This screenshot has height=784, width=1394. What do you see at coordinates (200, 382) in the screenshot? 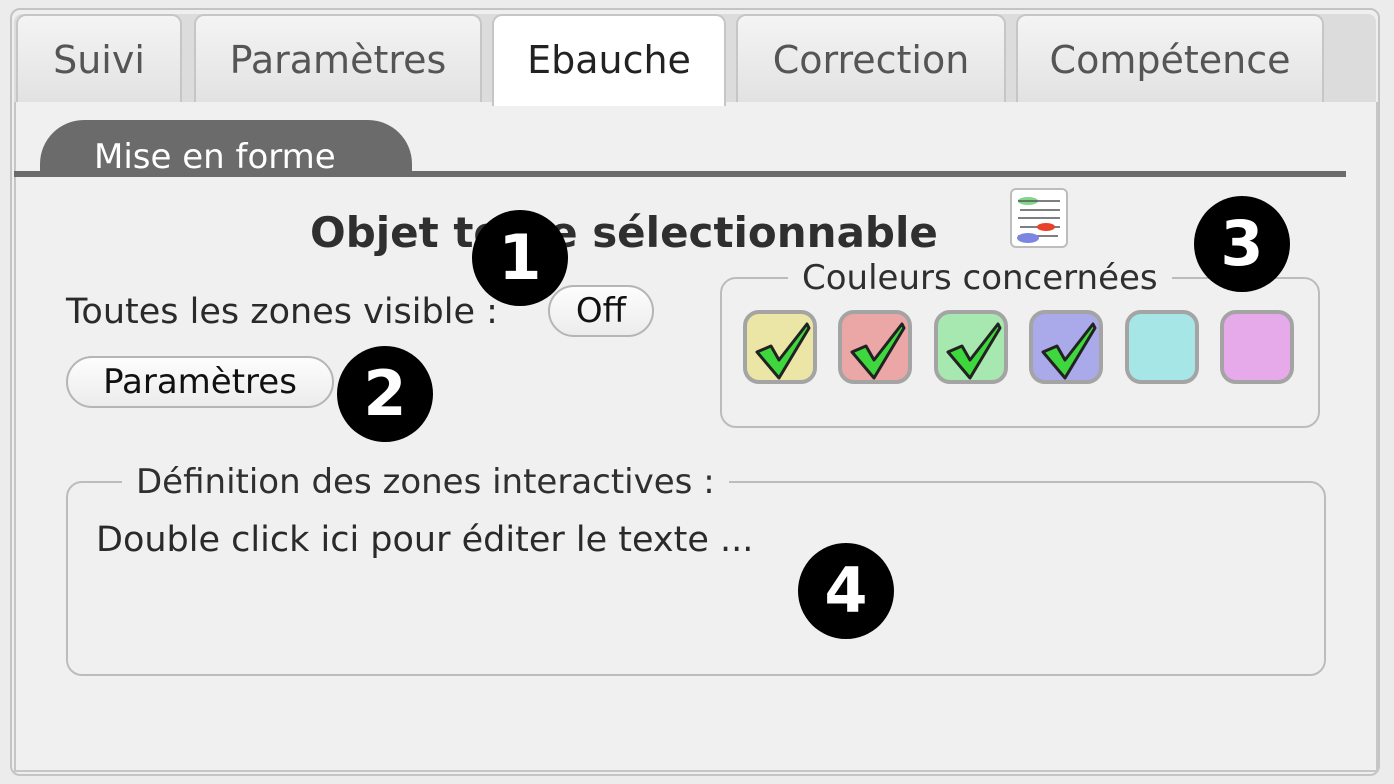
I see `parametres-button: Paramètres` at bounding box center [200, 382].